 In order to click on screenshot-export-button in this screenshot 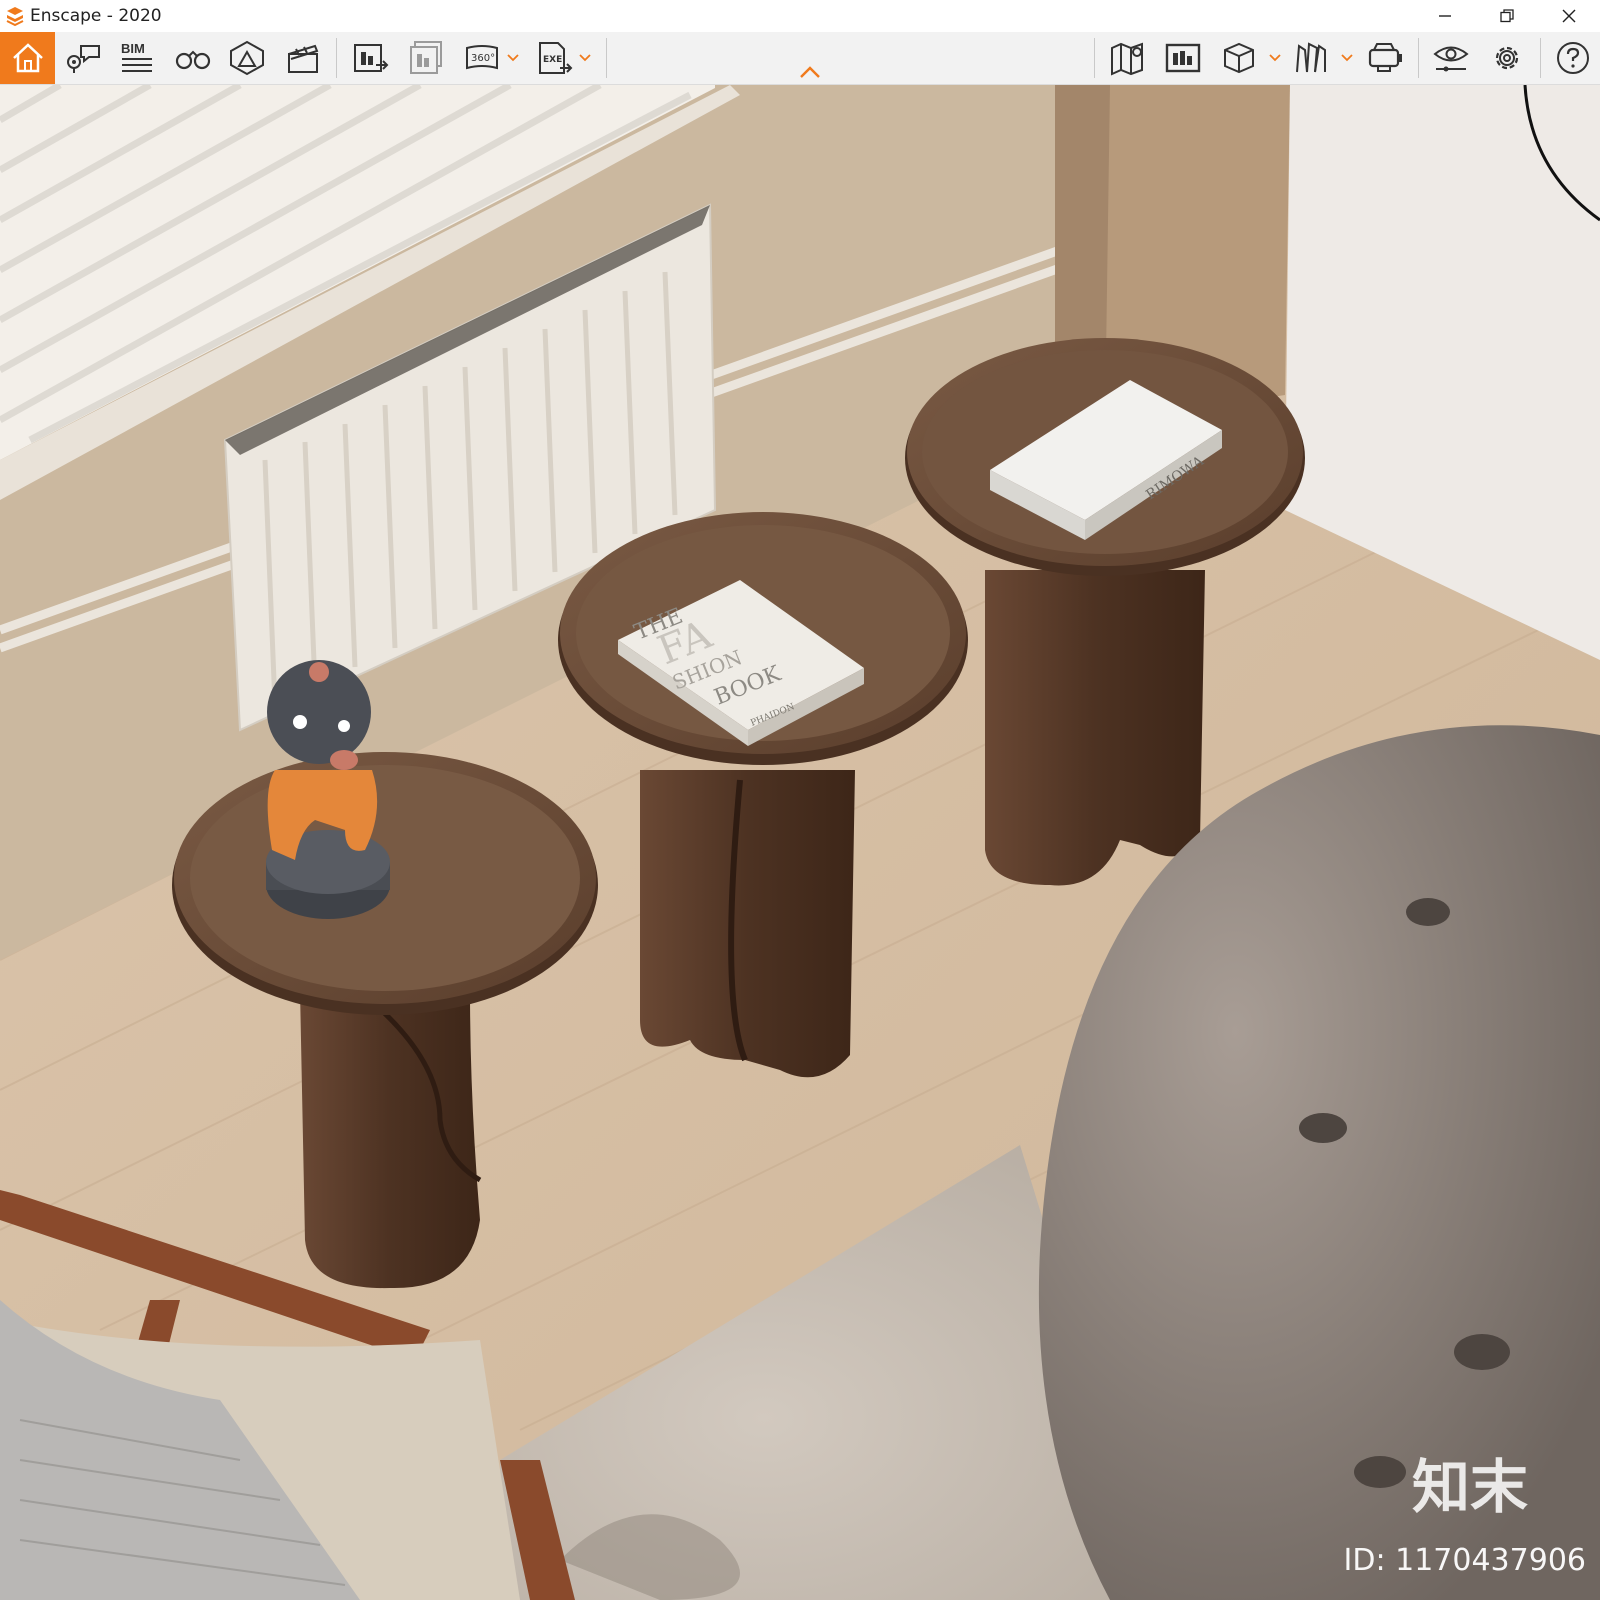, I will do `click(371, 58)`.